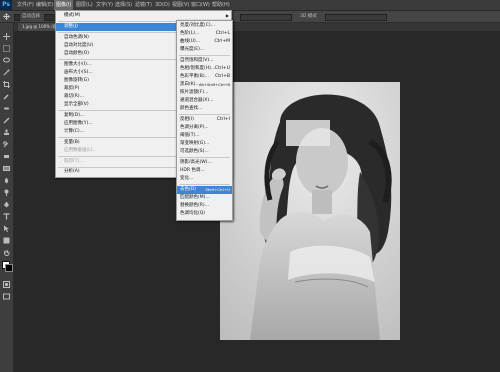 The width and height of the screenshot is (500, 372). What do you see at coordinates (162, 5) in the screenshot?
I see `menu-3d: 3D(D)` at bounding box center [162, 5].